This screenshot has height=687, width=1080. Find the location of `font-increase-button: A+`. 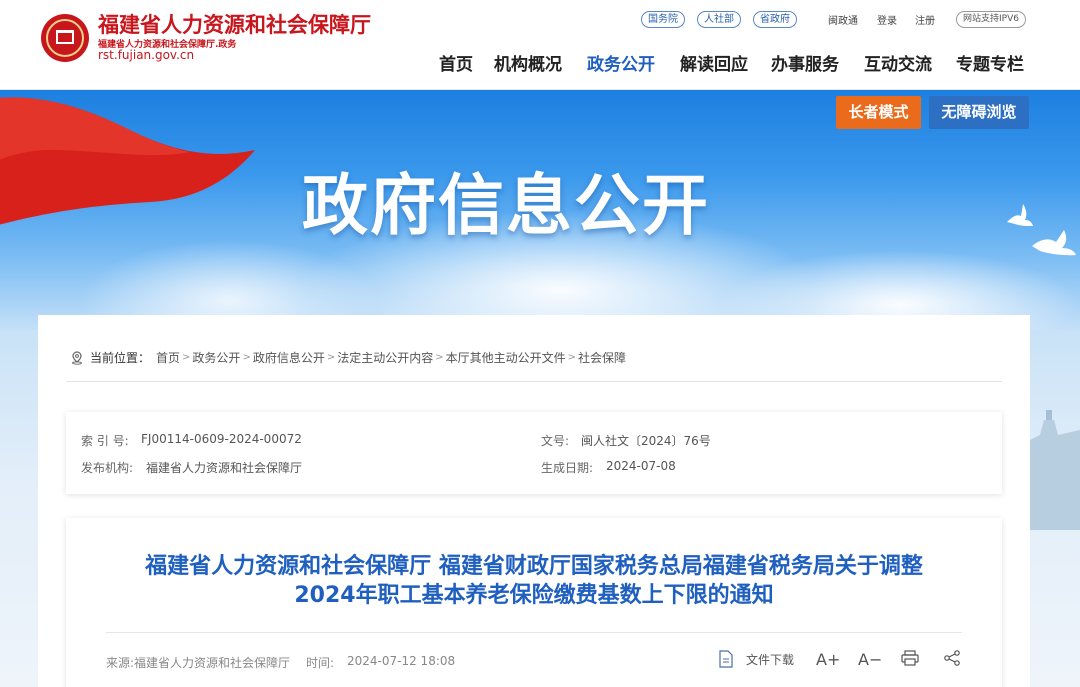

font-increase-button: A+ is located at coordinates (828, 659).